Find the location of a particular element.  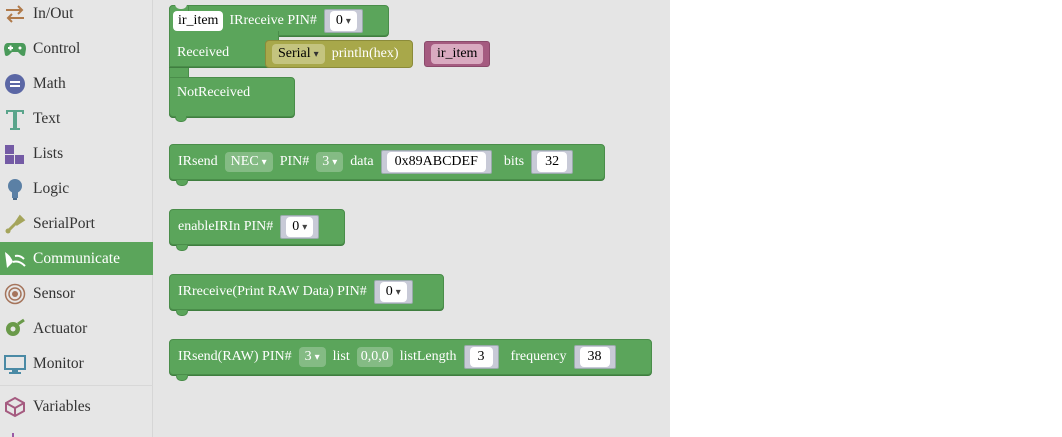

category-sensor: Sensor is located at coordinates (76, 293).